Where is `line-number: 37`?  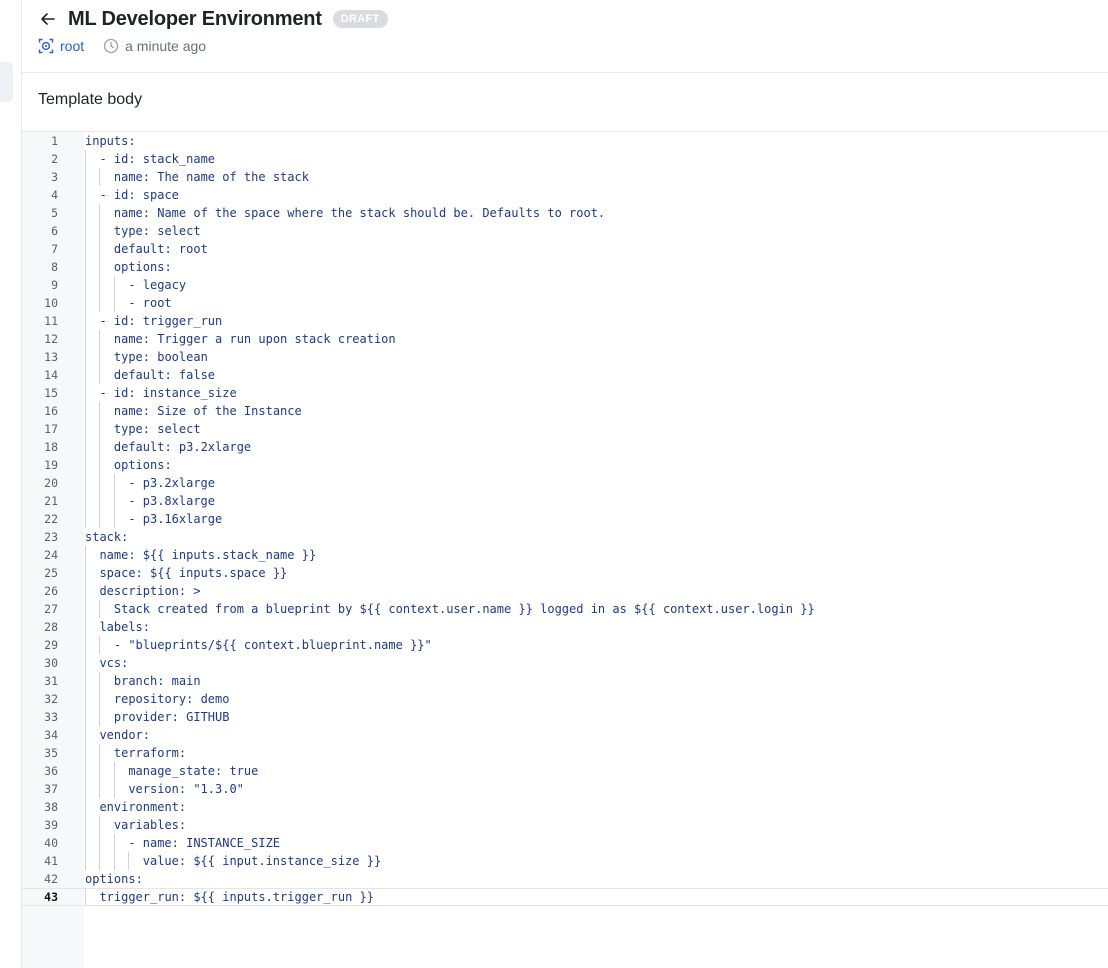
line-number: 37 is located at coordinates (51, 789).